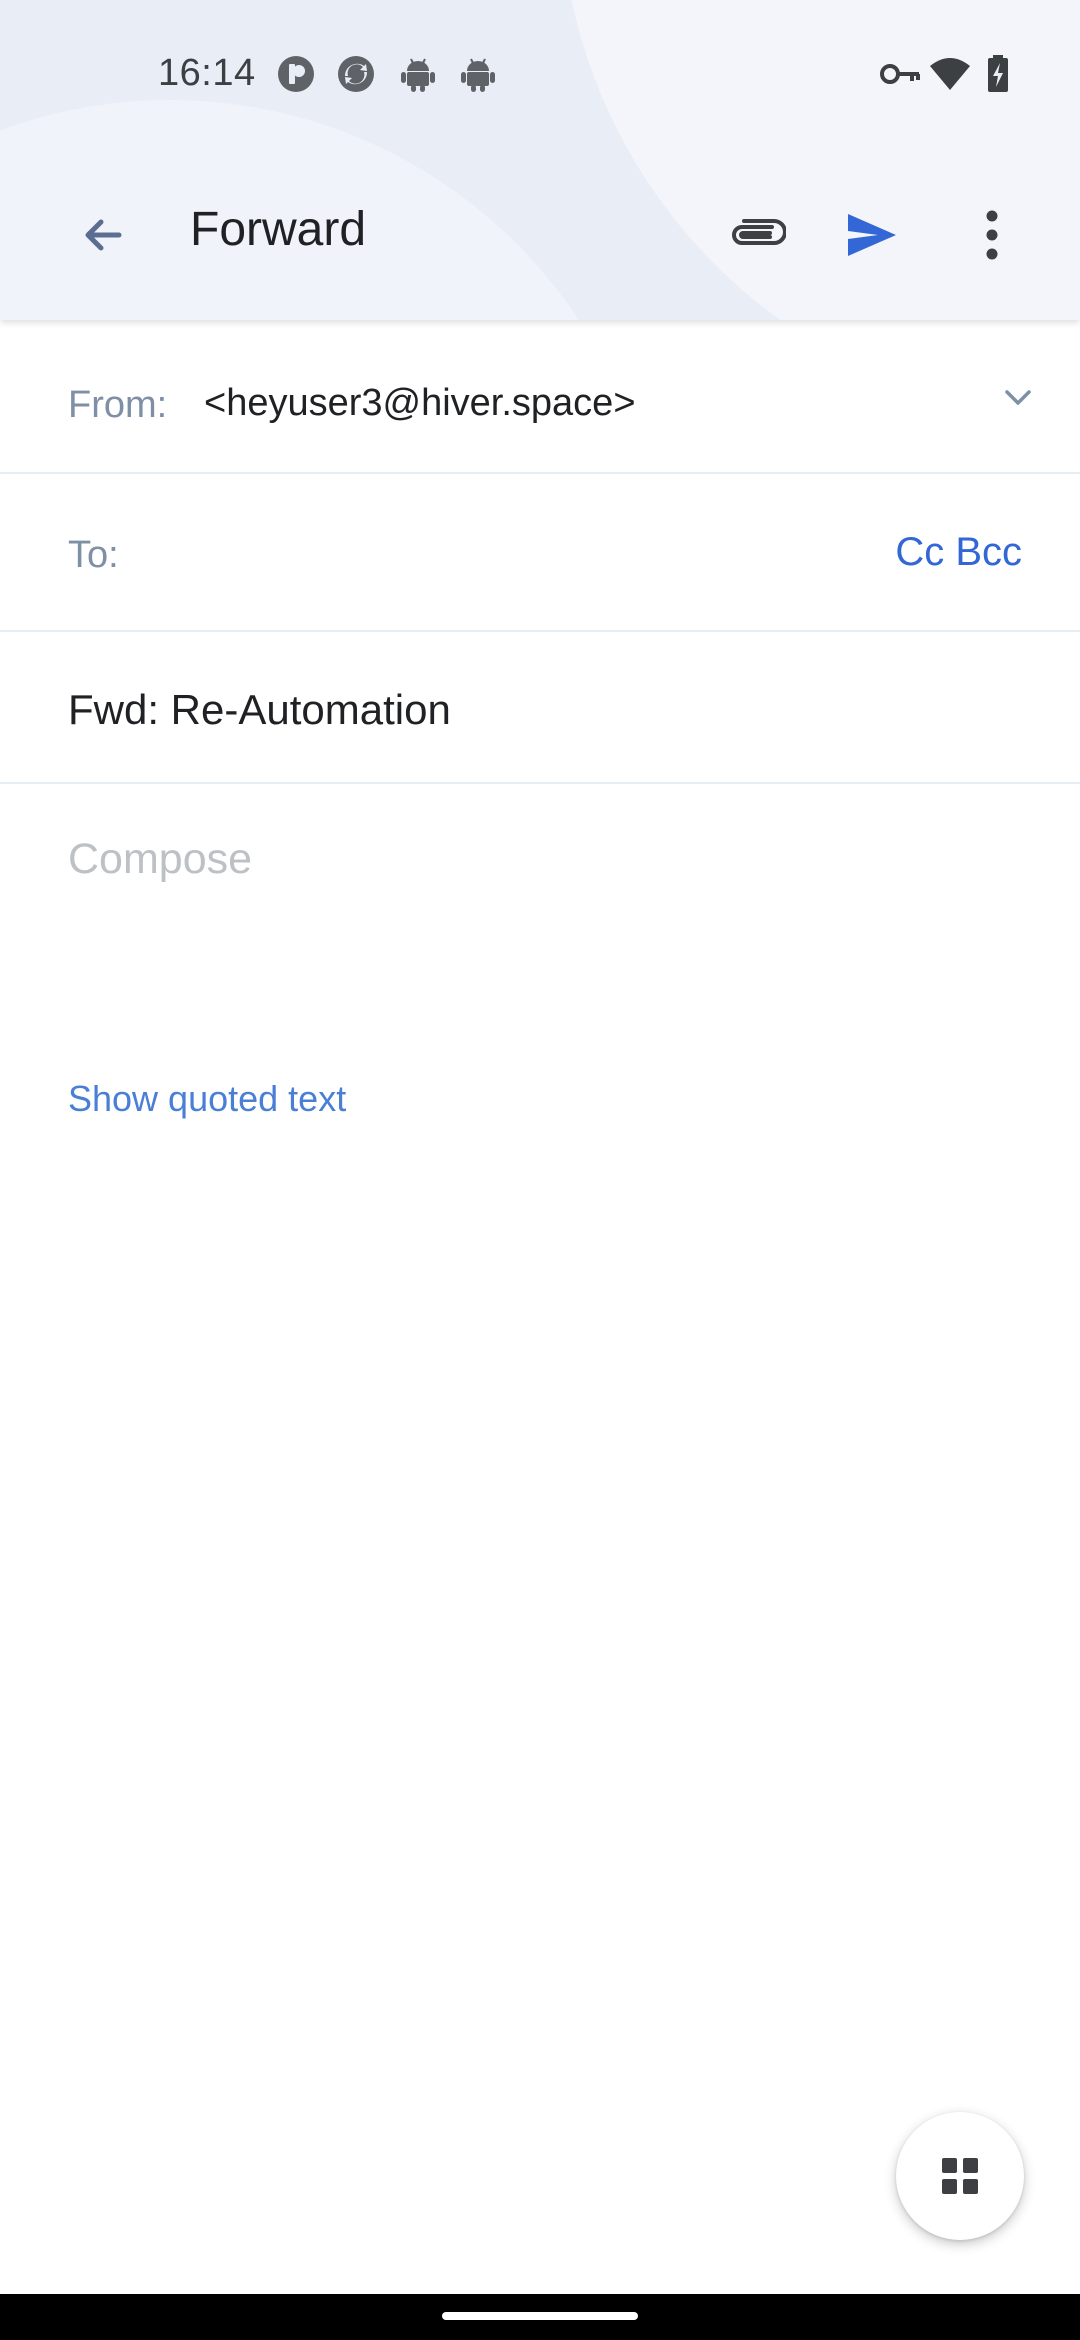 This screenshot has width=1080, height=2340. I want to click on attach-button, so click(756, 235).